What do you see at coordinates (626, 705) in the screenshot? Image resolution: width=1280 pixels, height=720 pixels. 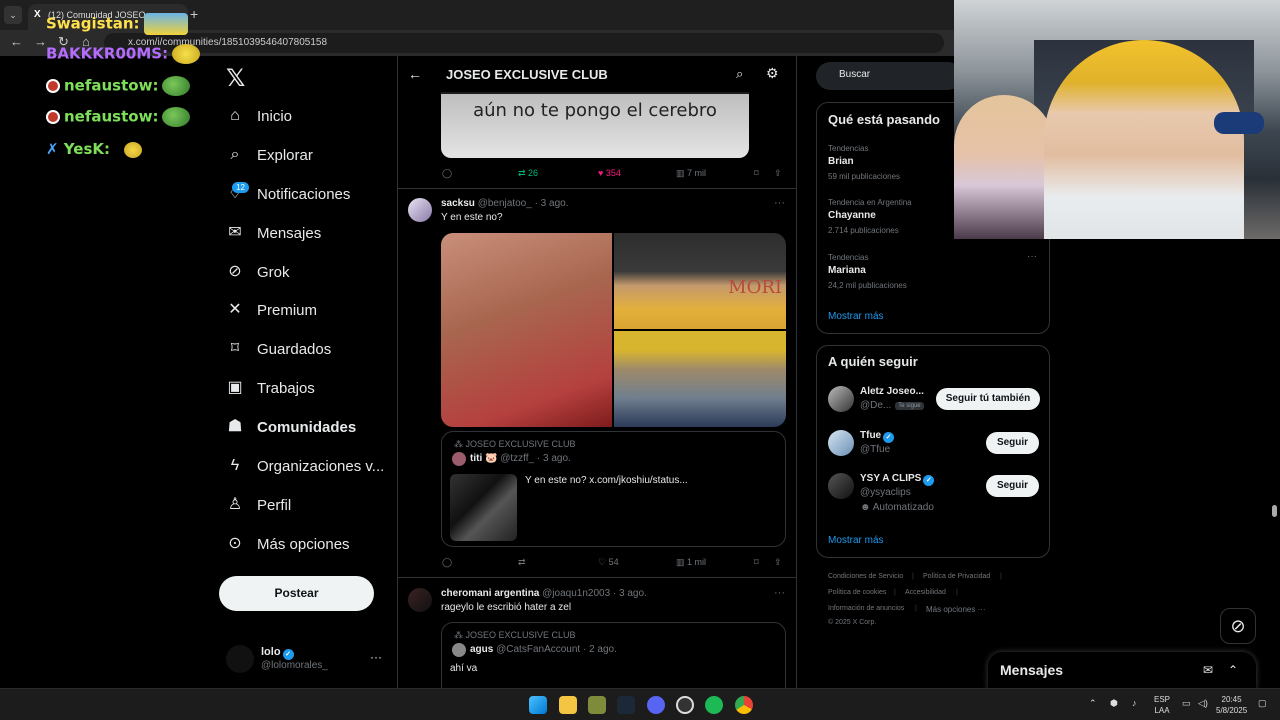 I see `steam-icon` at bounding box center [626, 705].